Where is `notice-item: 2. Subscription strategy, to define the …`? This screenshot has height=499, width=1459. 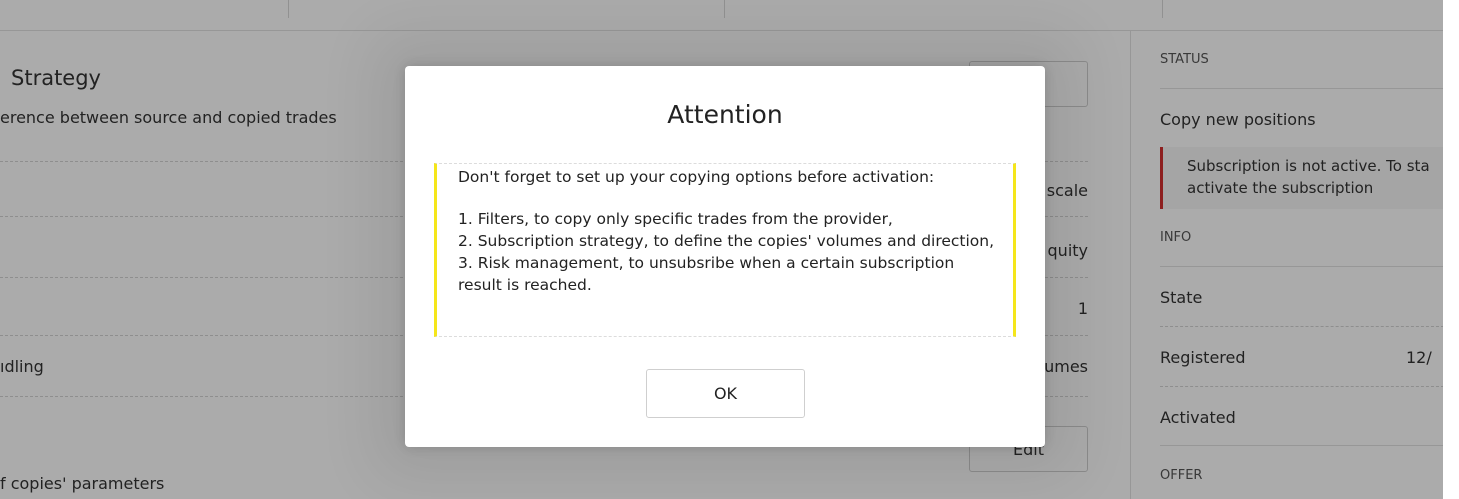
notice-item: 2. Subscription strategy, to define the … is located at coordinates (726, 241).